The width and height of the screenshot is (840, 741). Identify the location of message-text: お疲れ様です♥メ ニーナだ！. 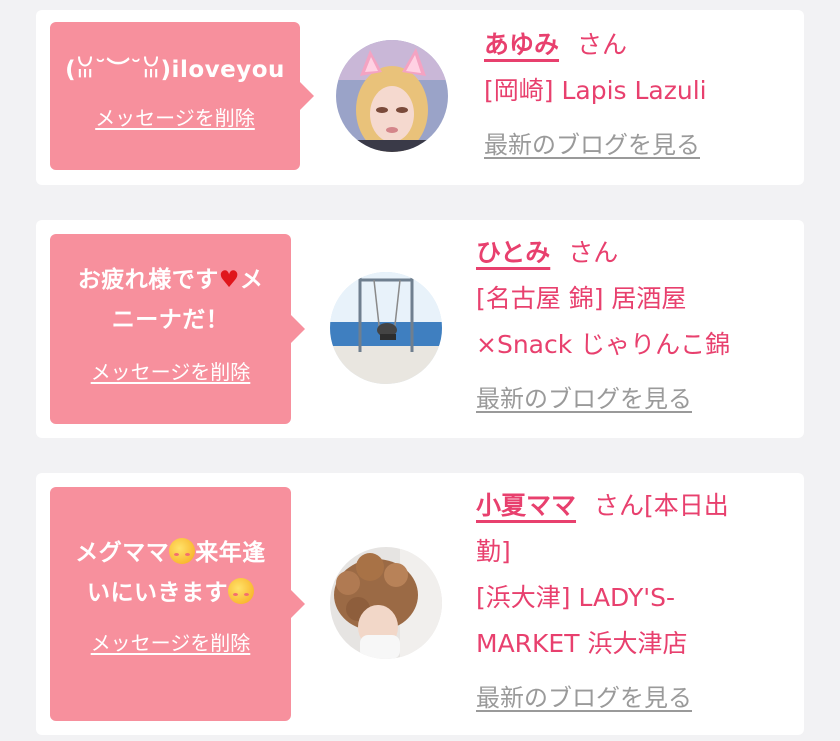
(170, 300).